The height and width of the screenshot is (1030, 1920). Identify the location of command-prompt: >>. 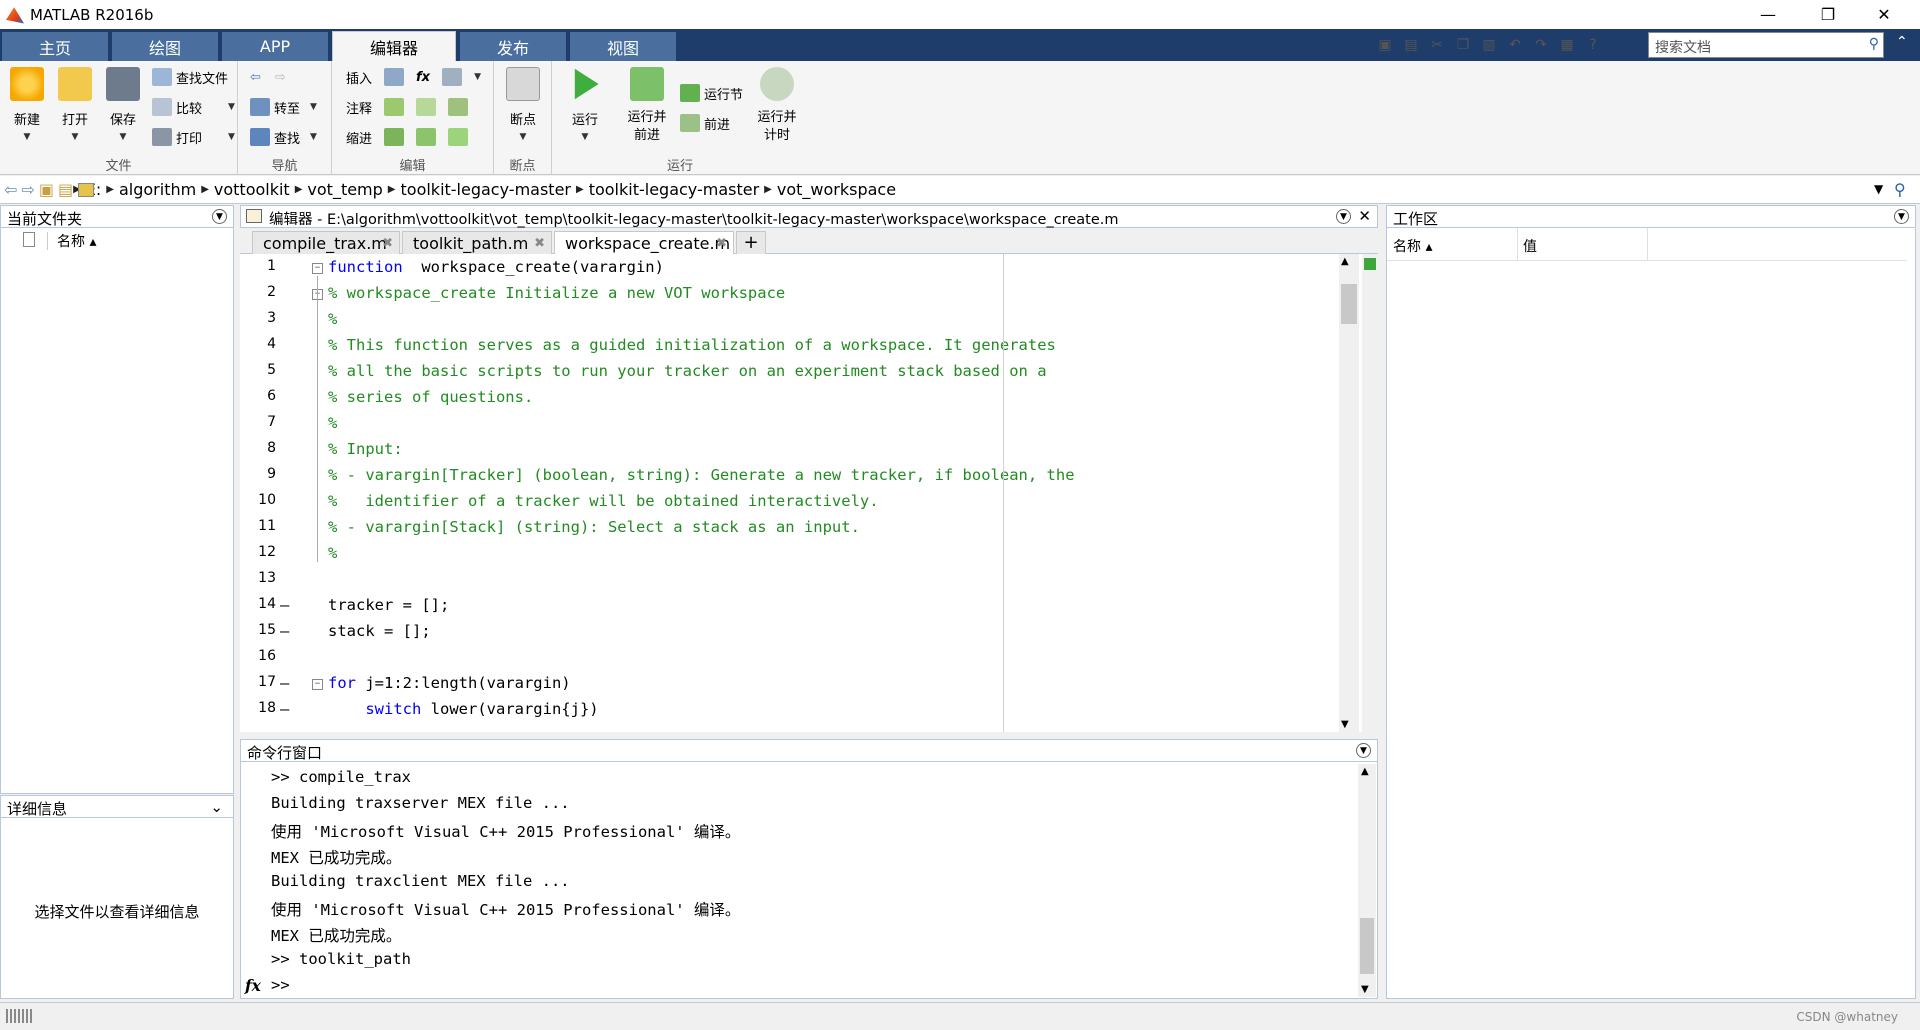
(280, 985).